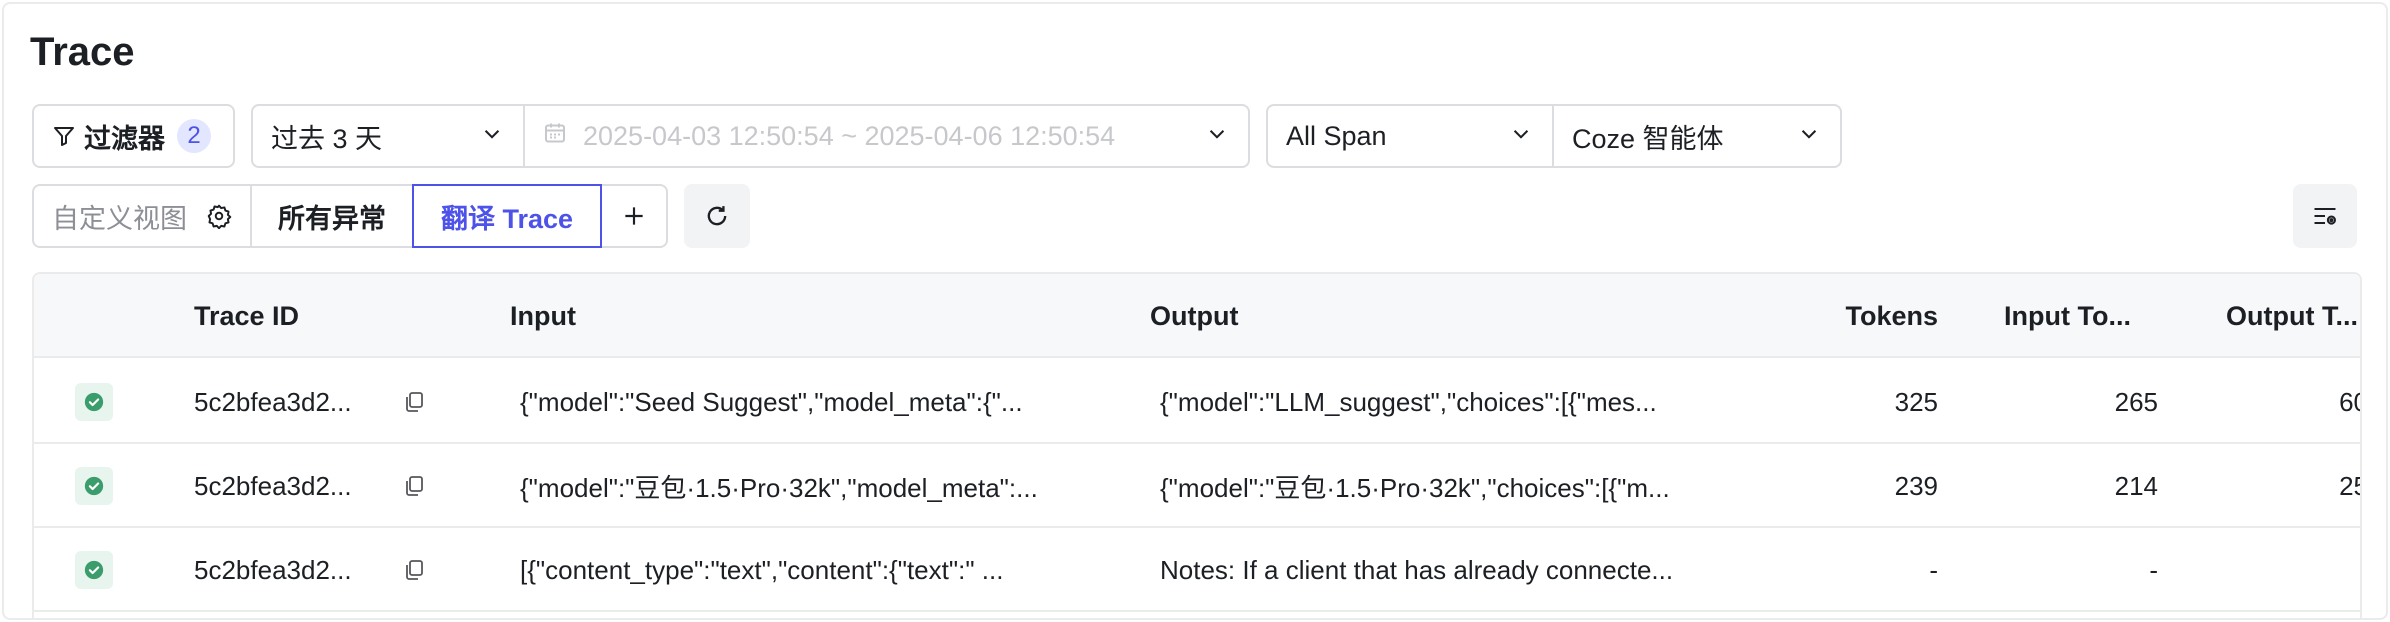  What do you see at coordinates (543, 316) in the screenshot?
I see `column-header-input: Input` at bounding box center [543, 316].